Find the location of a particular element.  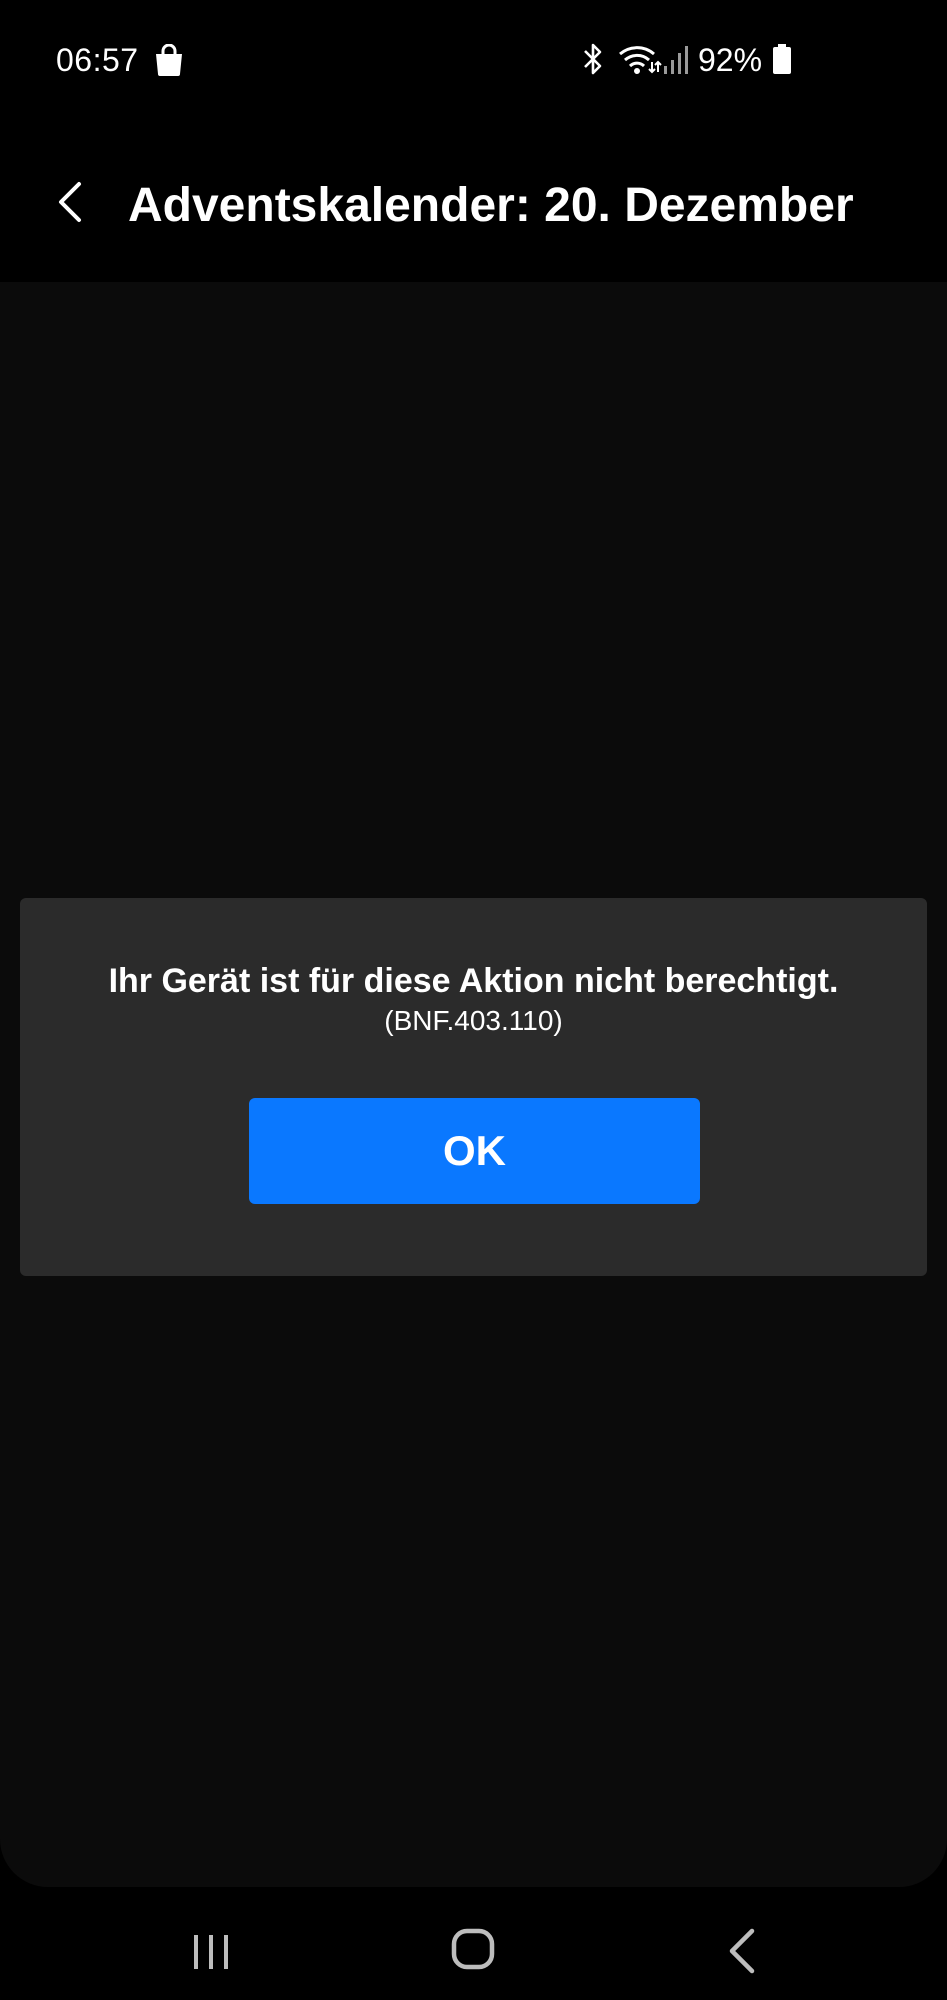

dialog-error-code: (BNF.403.110) is located at coordinates (473, 1020).